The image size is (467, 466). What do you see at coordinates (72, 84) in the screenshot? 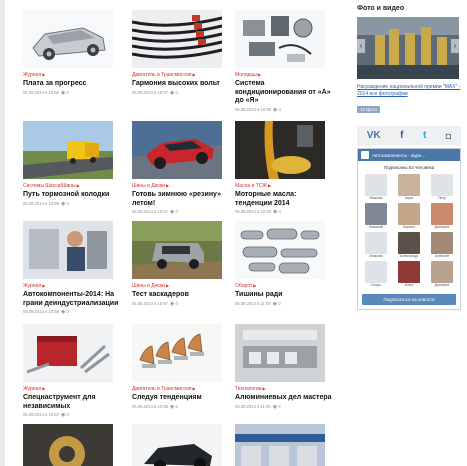
I see `article-title: Плата за прогресс` at bounding box center [72, 84].